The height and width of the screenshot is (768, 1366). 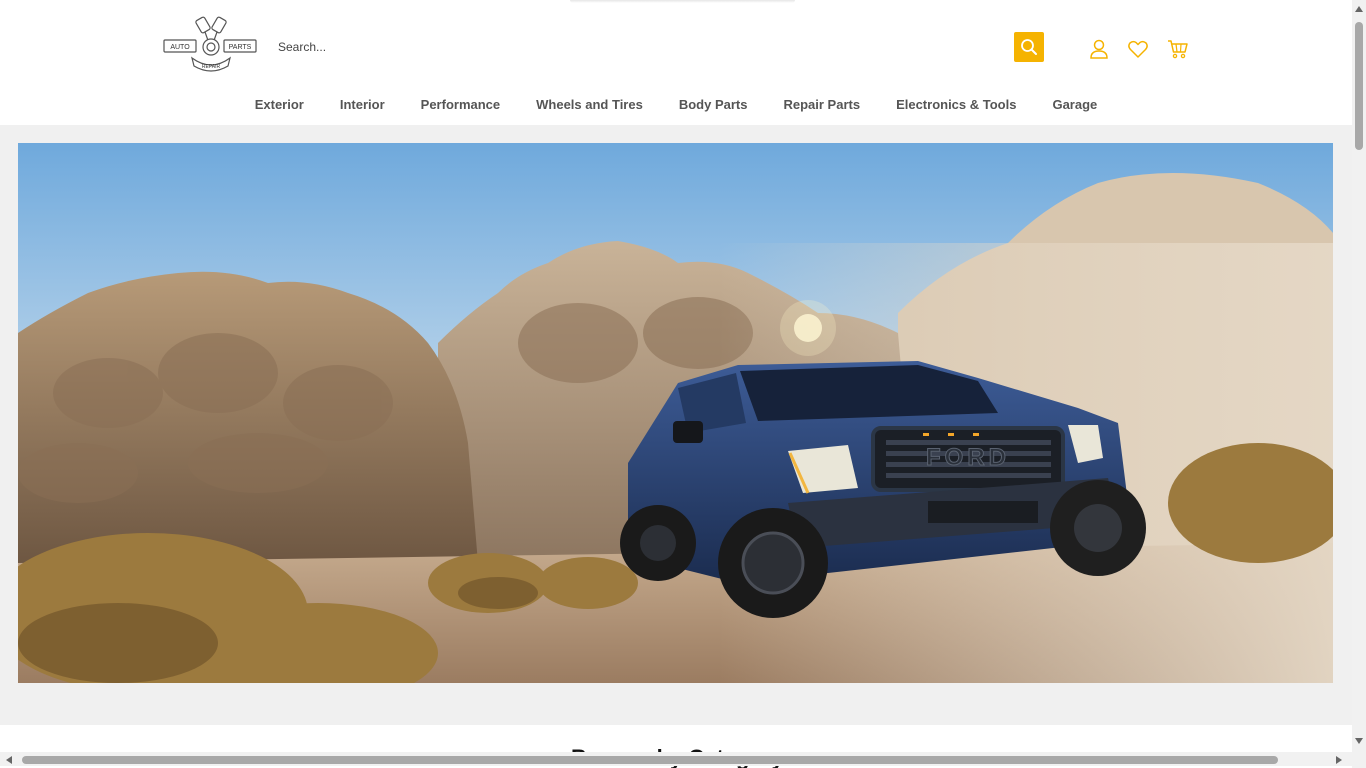 What do you see at coordinates (1074, 106) in the screenshot?
I see `nav-item-garage: Garage` at bounding box center [1074, 106].